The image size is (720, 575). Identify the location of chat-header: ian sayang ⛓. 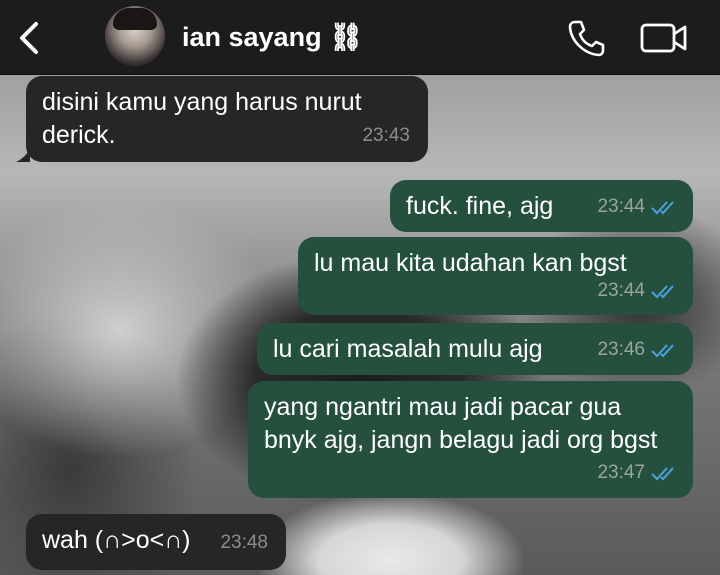
(360, 37).